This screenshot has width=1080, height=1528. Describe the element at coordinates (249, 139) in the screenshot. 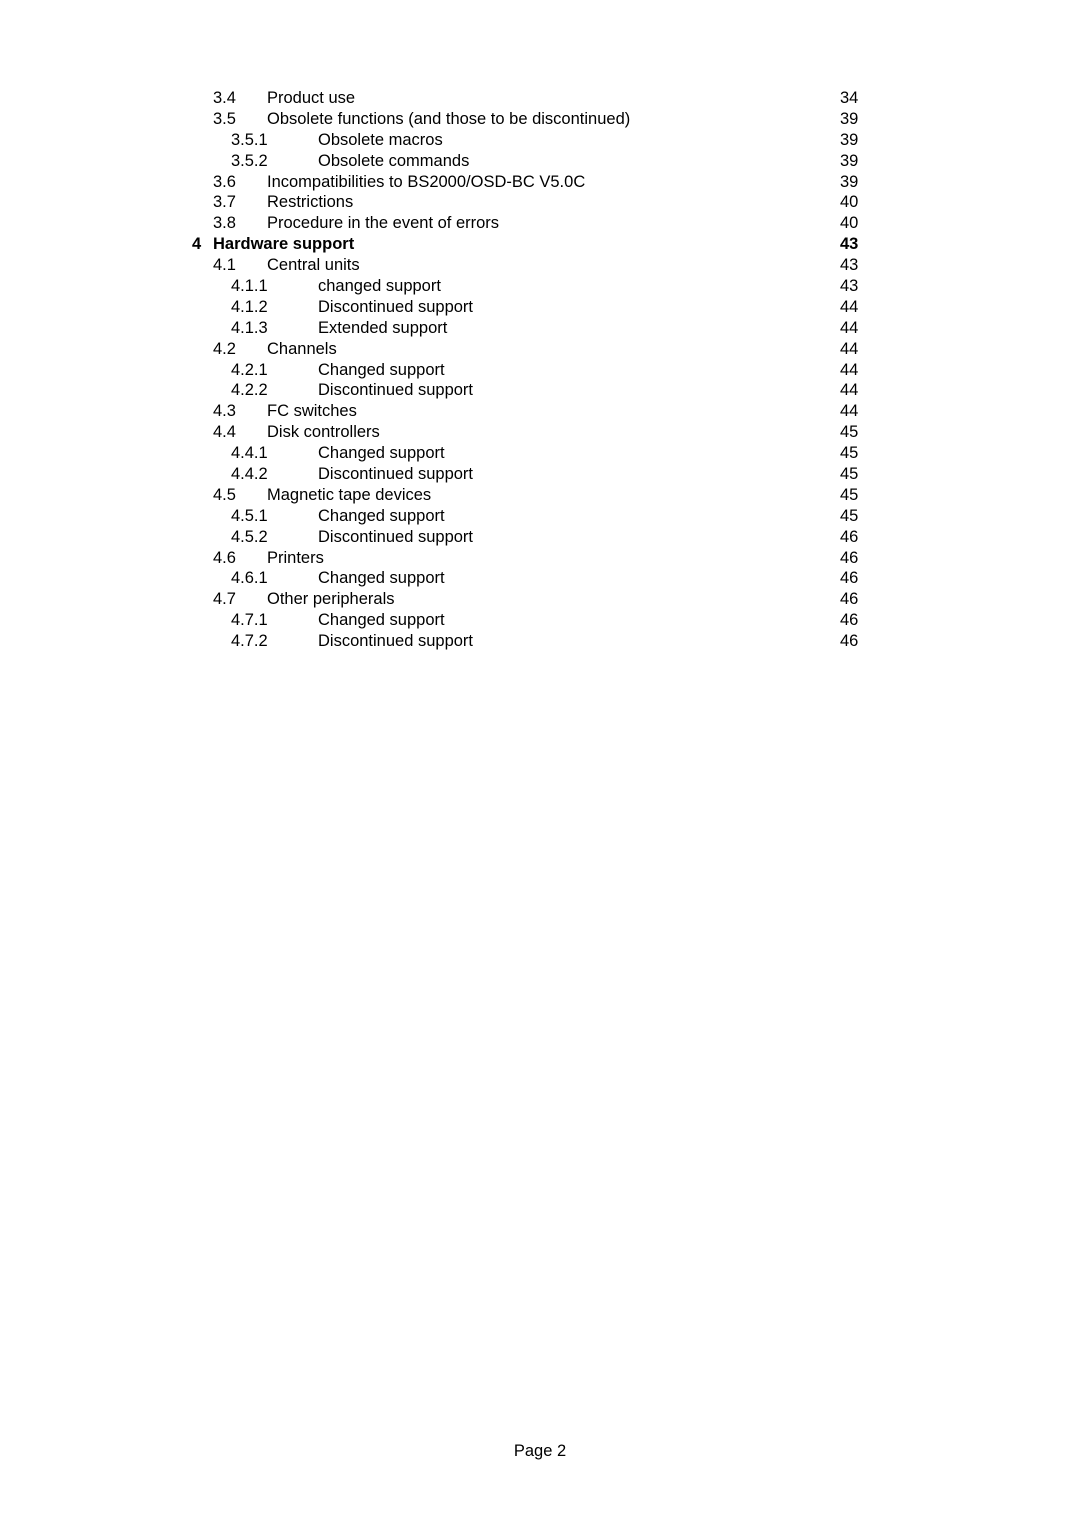

I see `toc-entry-number: 3.5.1` at that location.